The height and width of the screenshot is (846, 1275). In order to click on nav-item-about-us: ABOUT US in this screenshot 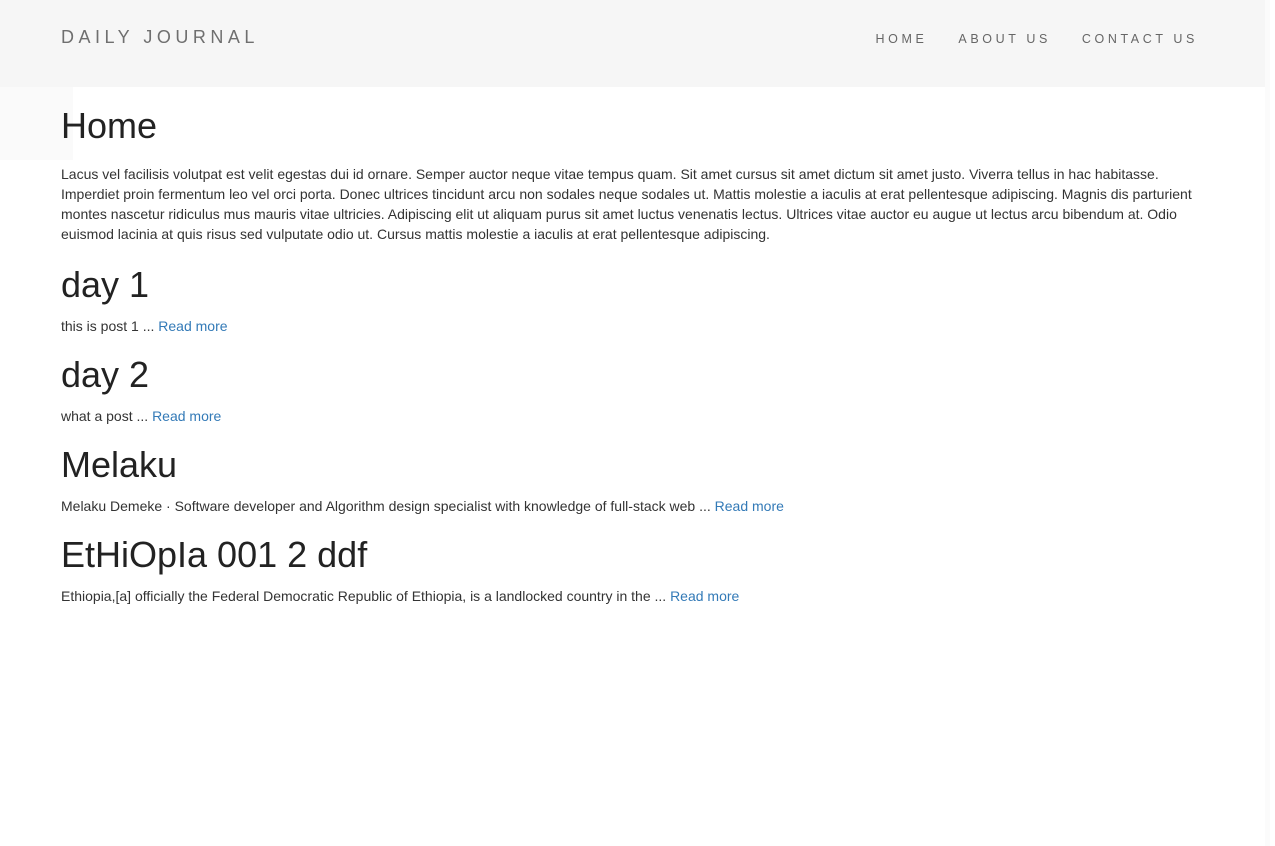, I will do `click(1004, 39)`.